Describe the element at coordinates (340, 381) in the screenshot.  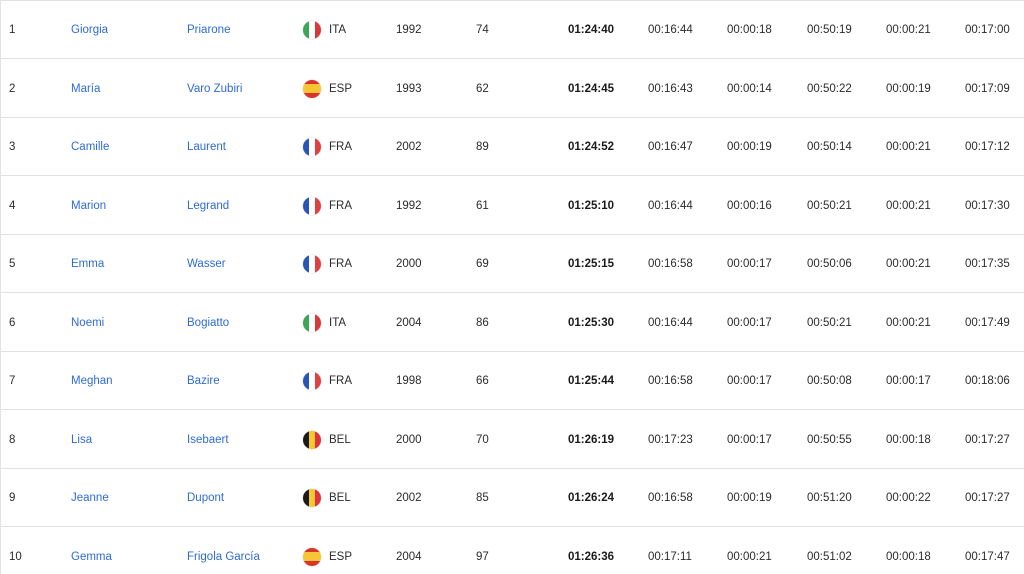
I see `nationality-code: FRA` at that location.